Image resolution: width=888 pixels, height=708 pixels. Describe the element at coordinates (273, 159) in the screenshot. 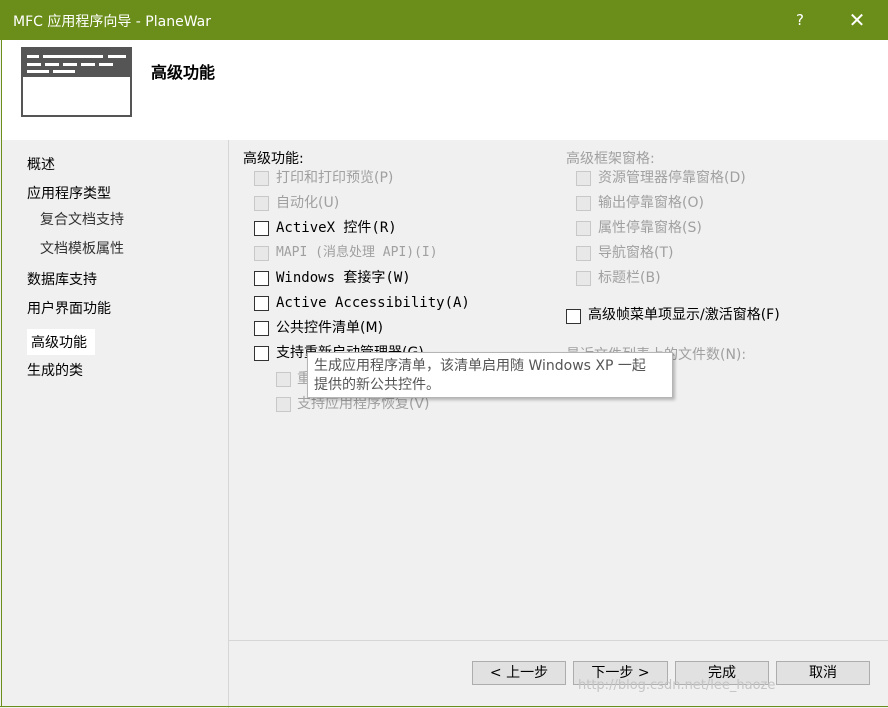

I see `advanced-features-group-label: 高级功能:` at that location.